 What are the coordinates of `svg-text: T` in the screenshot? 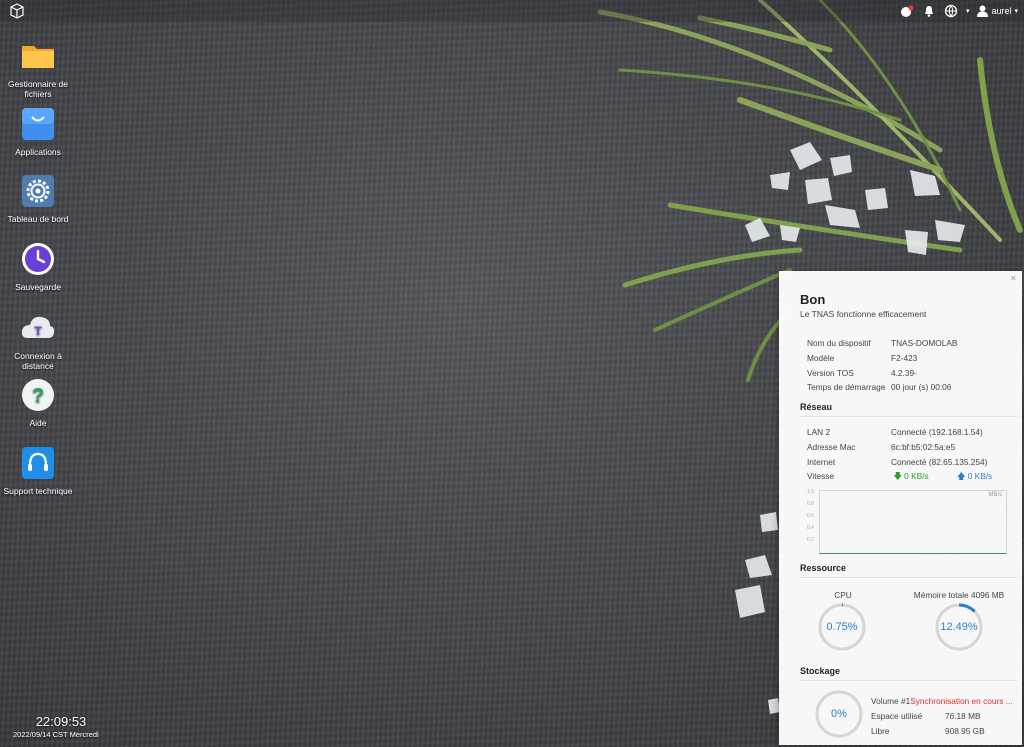 It's located at (38, 331).